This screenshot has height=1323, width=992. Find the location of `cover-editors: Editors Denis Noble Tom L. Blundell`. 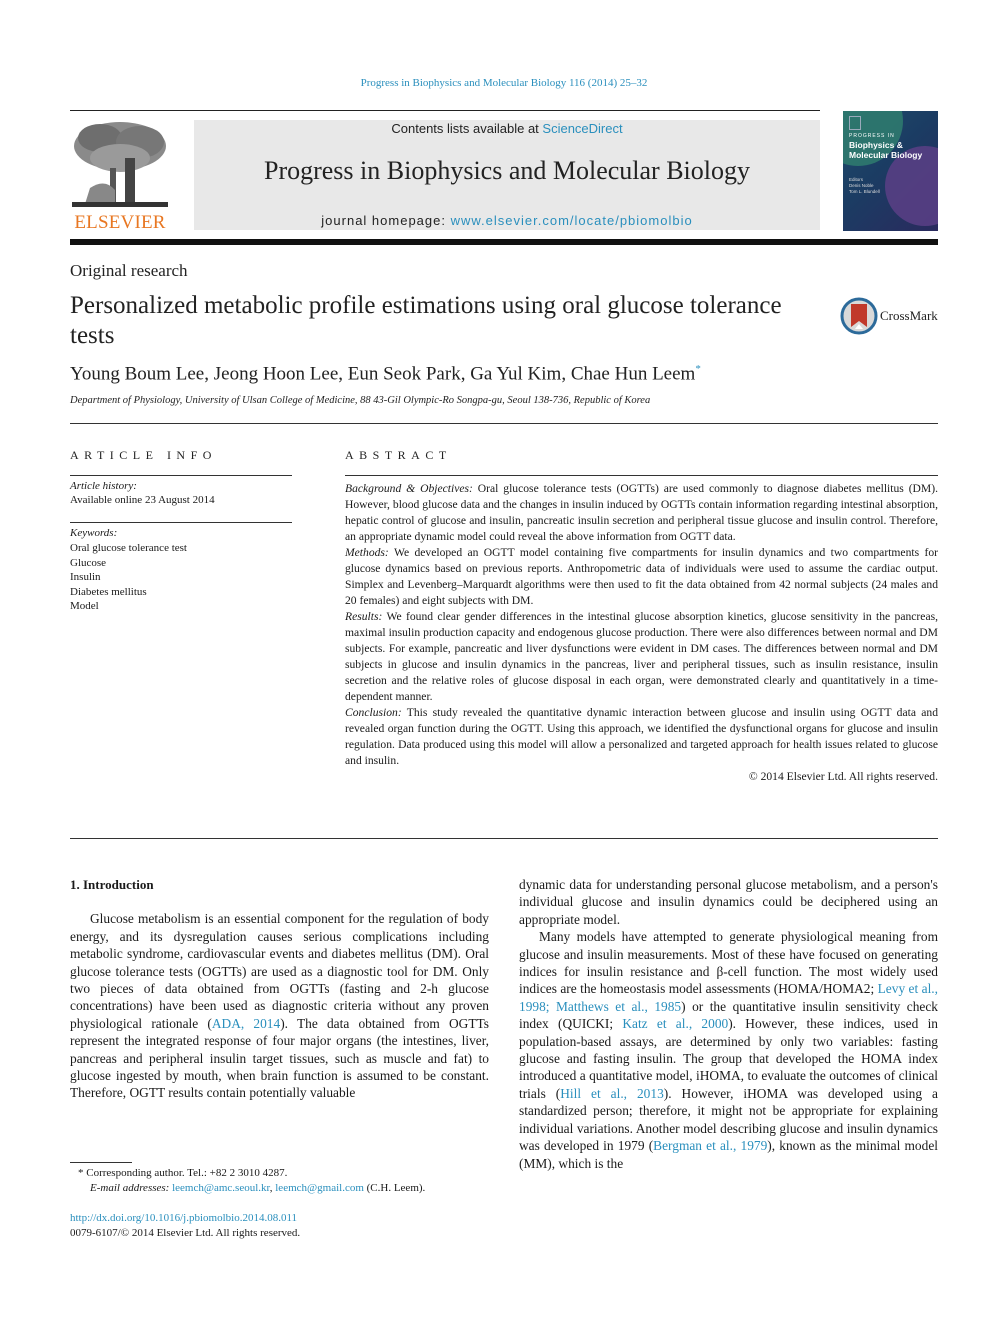

cover-editors: Editors Denis Noble Tom L. Blundell is located at coordinates (864, 186).